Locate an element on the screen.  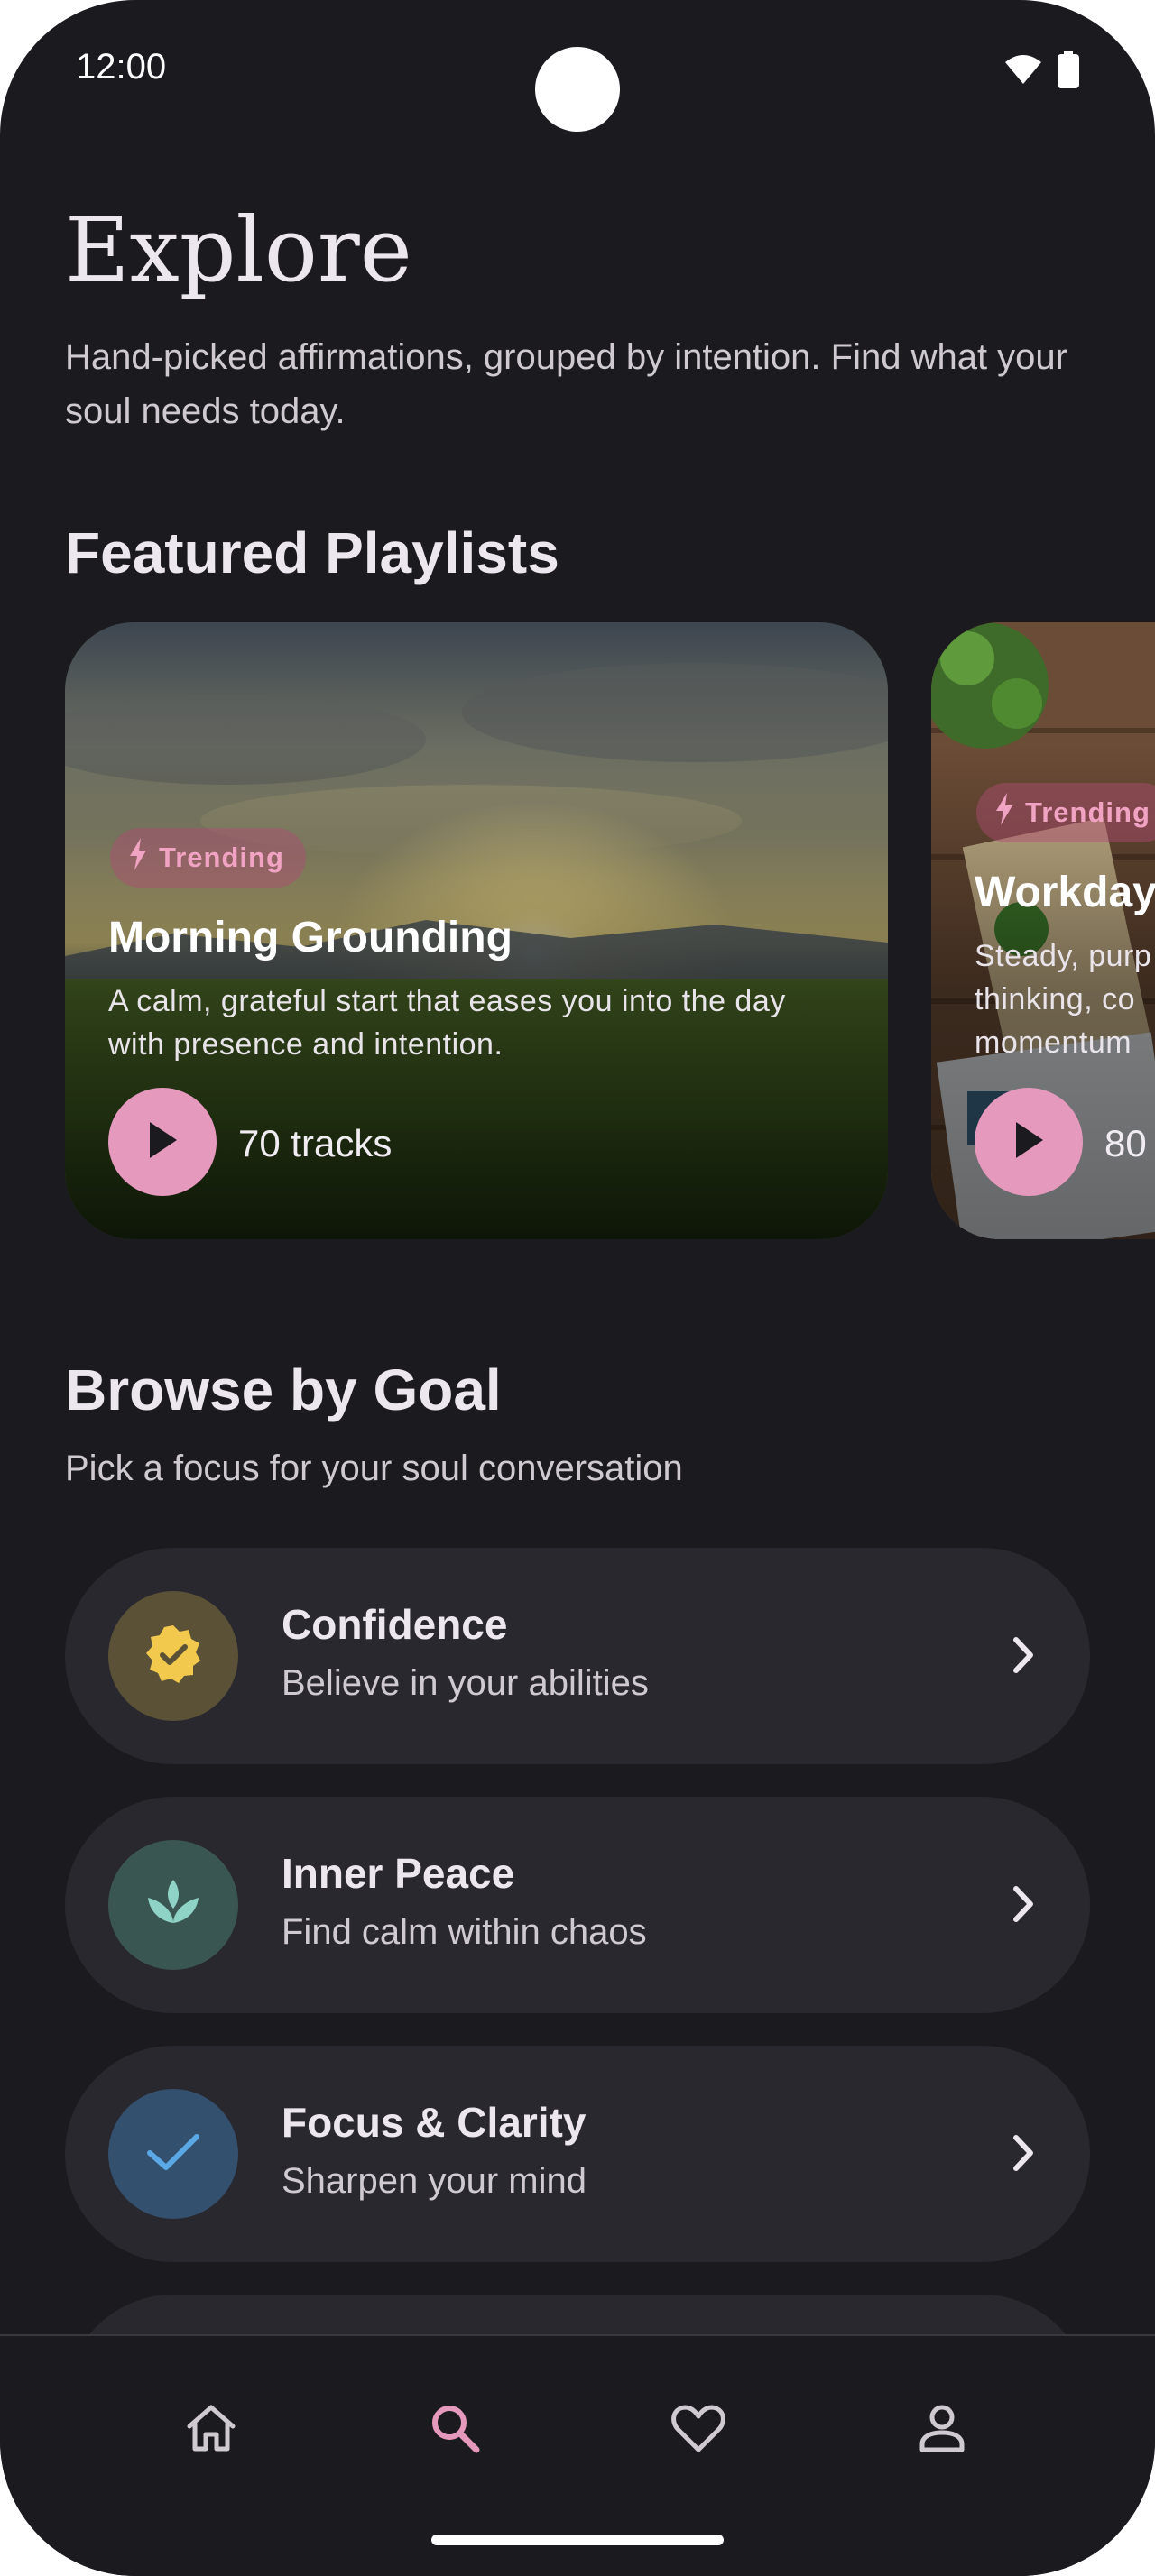
check-icon is located at coordinates (173, 2154).